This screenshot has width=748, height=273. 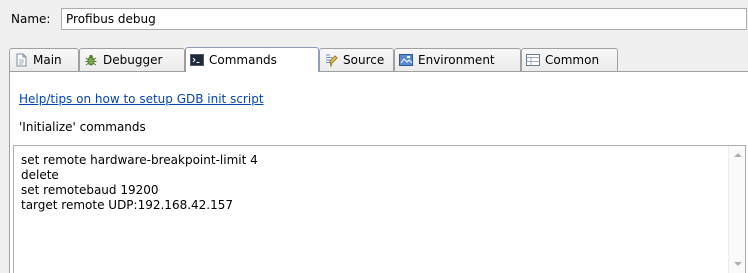 I want to click on terminal-icon, so click(x=197, y=60).